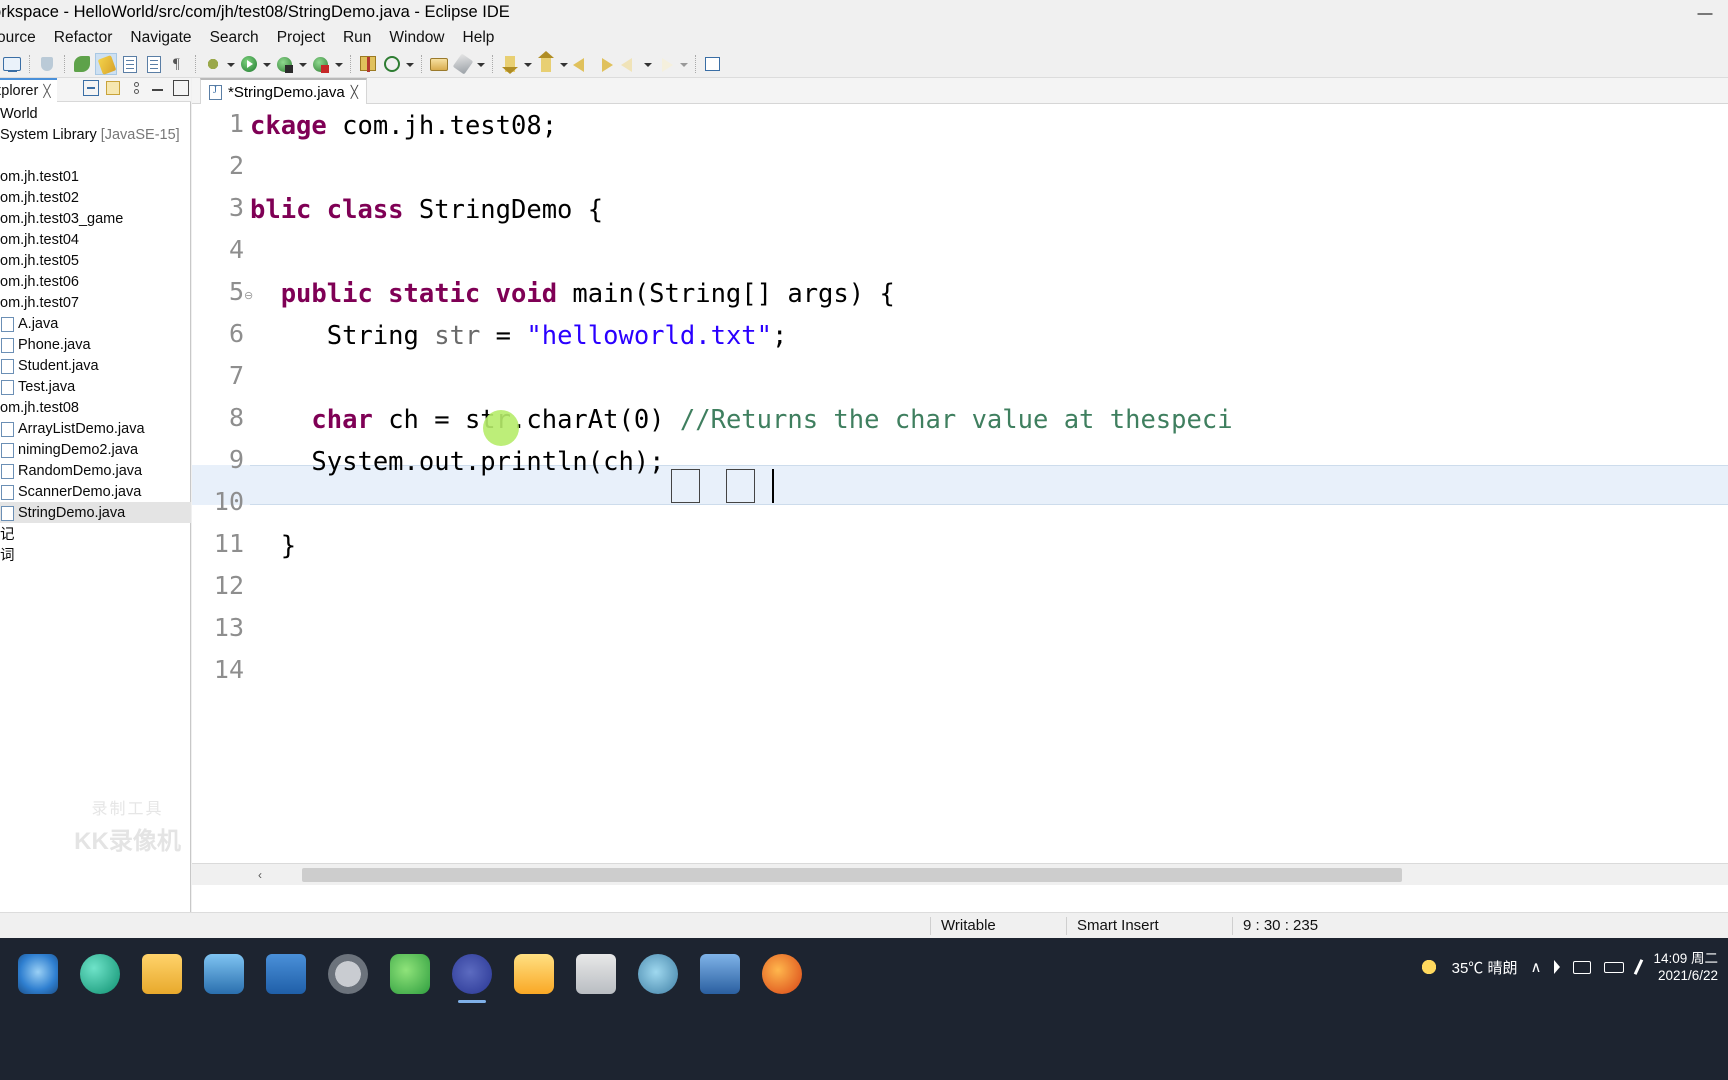  Describe the element at coordinates (528, 64) in the screenshot. I see `import-dropdown-arrow` at that location.